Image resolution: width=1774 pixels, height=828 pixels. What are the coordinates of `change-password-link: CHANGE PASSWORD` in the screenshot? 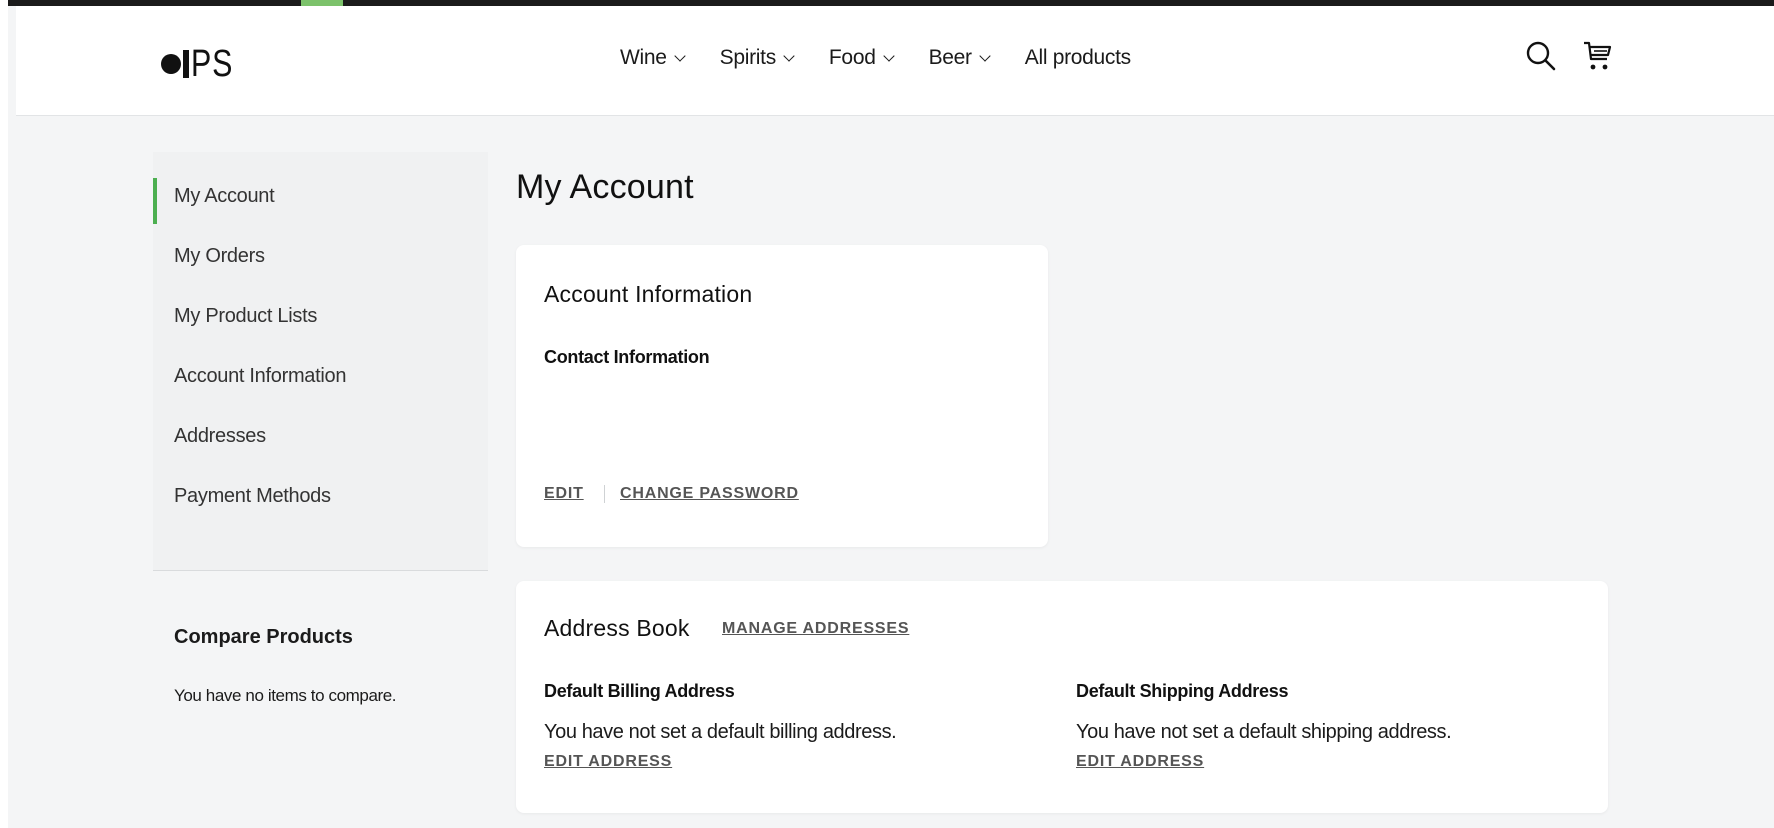 It's located at (709, 494).